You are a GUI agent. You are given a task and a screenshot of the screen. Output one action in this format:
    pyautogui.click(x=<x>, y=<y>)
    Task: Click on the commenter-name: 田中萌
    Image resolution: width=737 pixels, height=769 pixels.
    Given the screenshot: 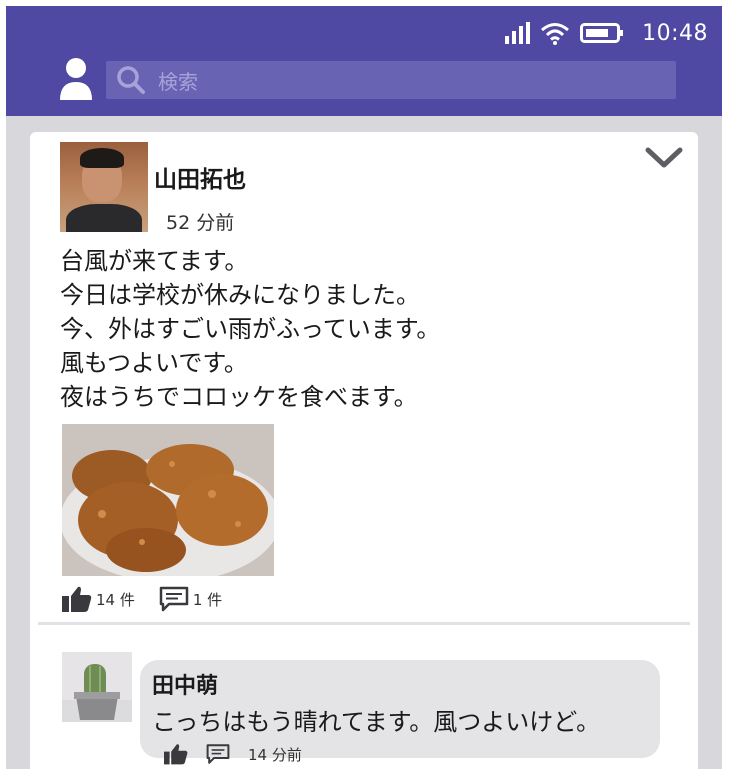 What is the action you would take?
    pyautogui.click(x=406, y=684)
    